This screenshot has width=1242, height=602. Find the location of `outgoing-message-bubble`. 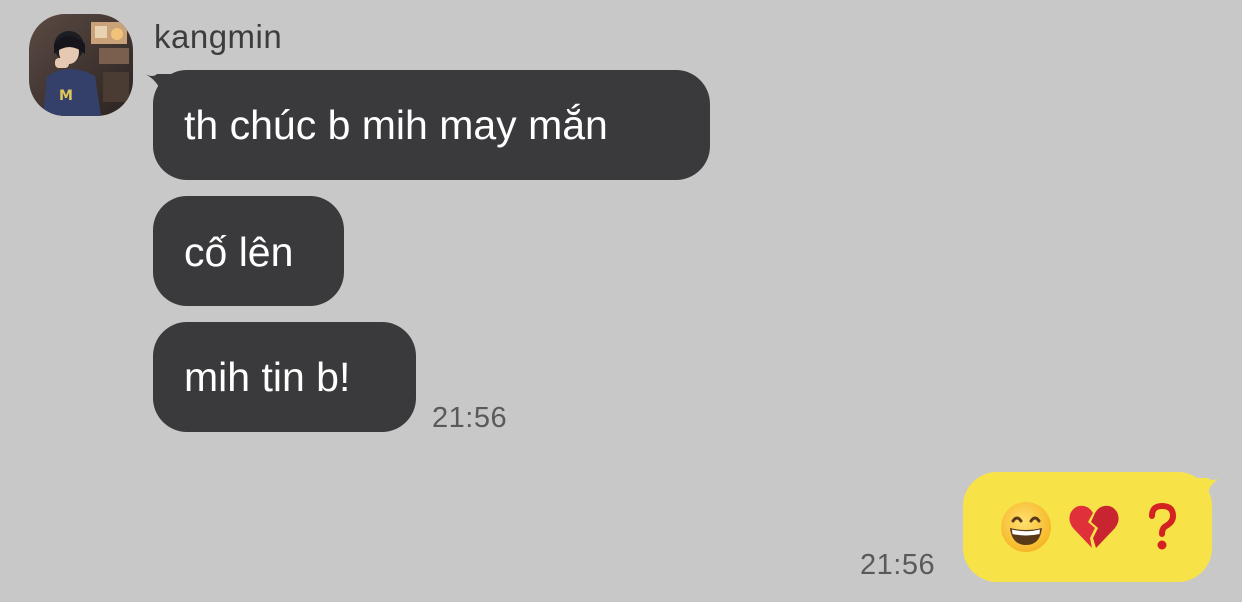

outgoing-message-bubble is located at coordinates (1087, 527).